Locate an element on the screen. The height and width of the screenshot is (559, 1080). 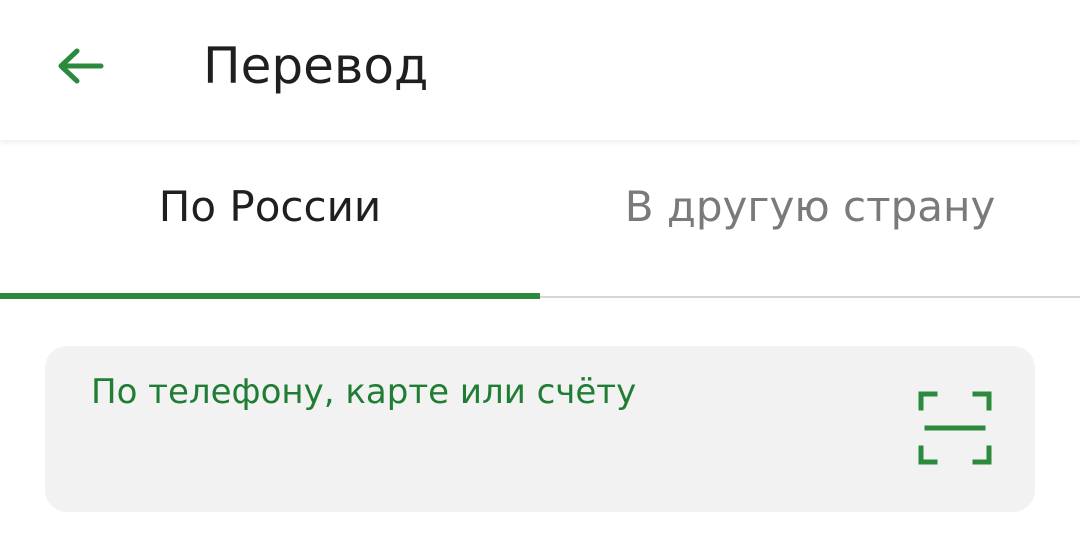
scan-button is located at coordinates (955, 428).